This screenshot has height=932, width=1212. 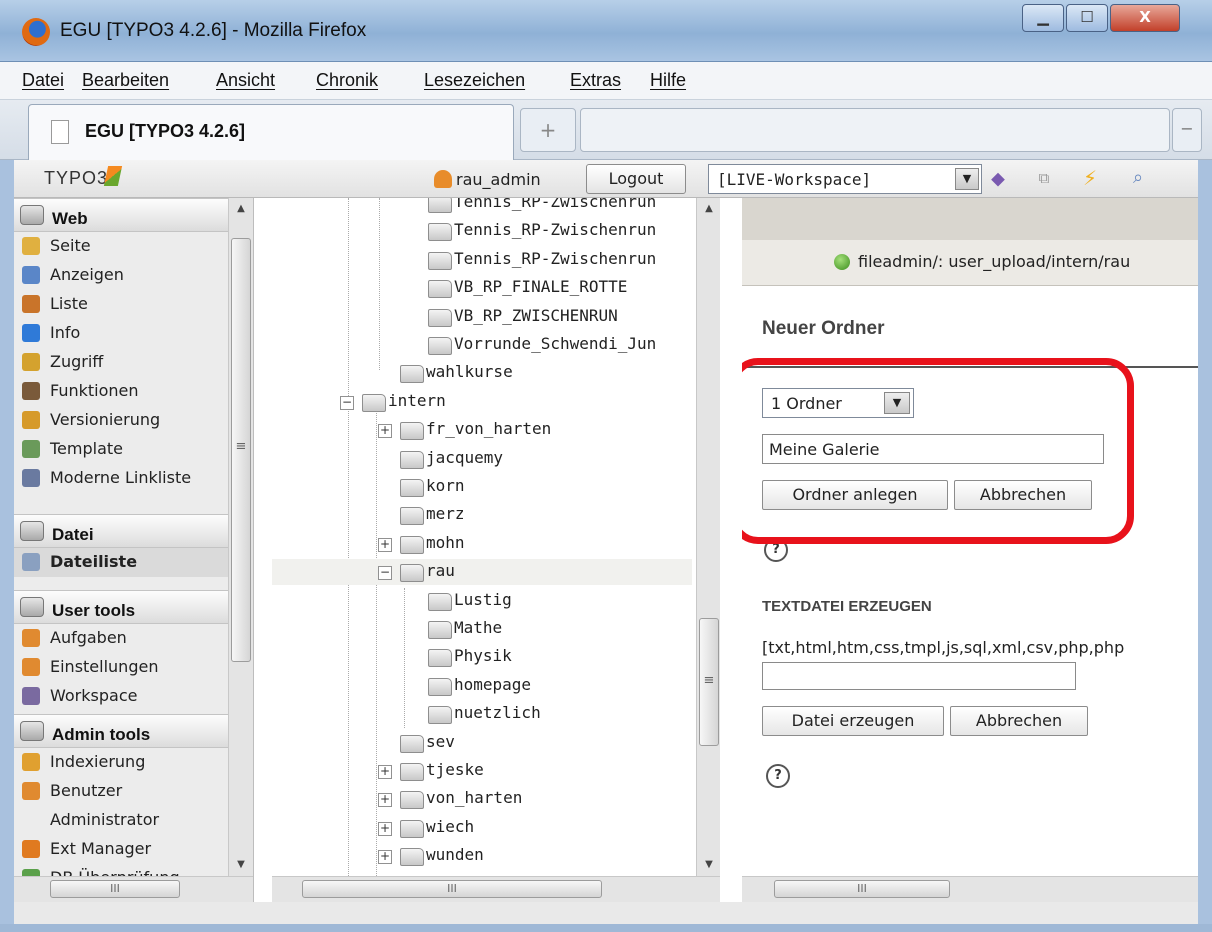 What do you see at coordinates (133, 215) in the screenshot?
I see `module-section-web: Web` at bounding box center [133, 215].